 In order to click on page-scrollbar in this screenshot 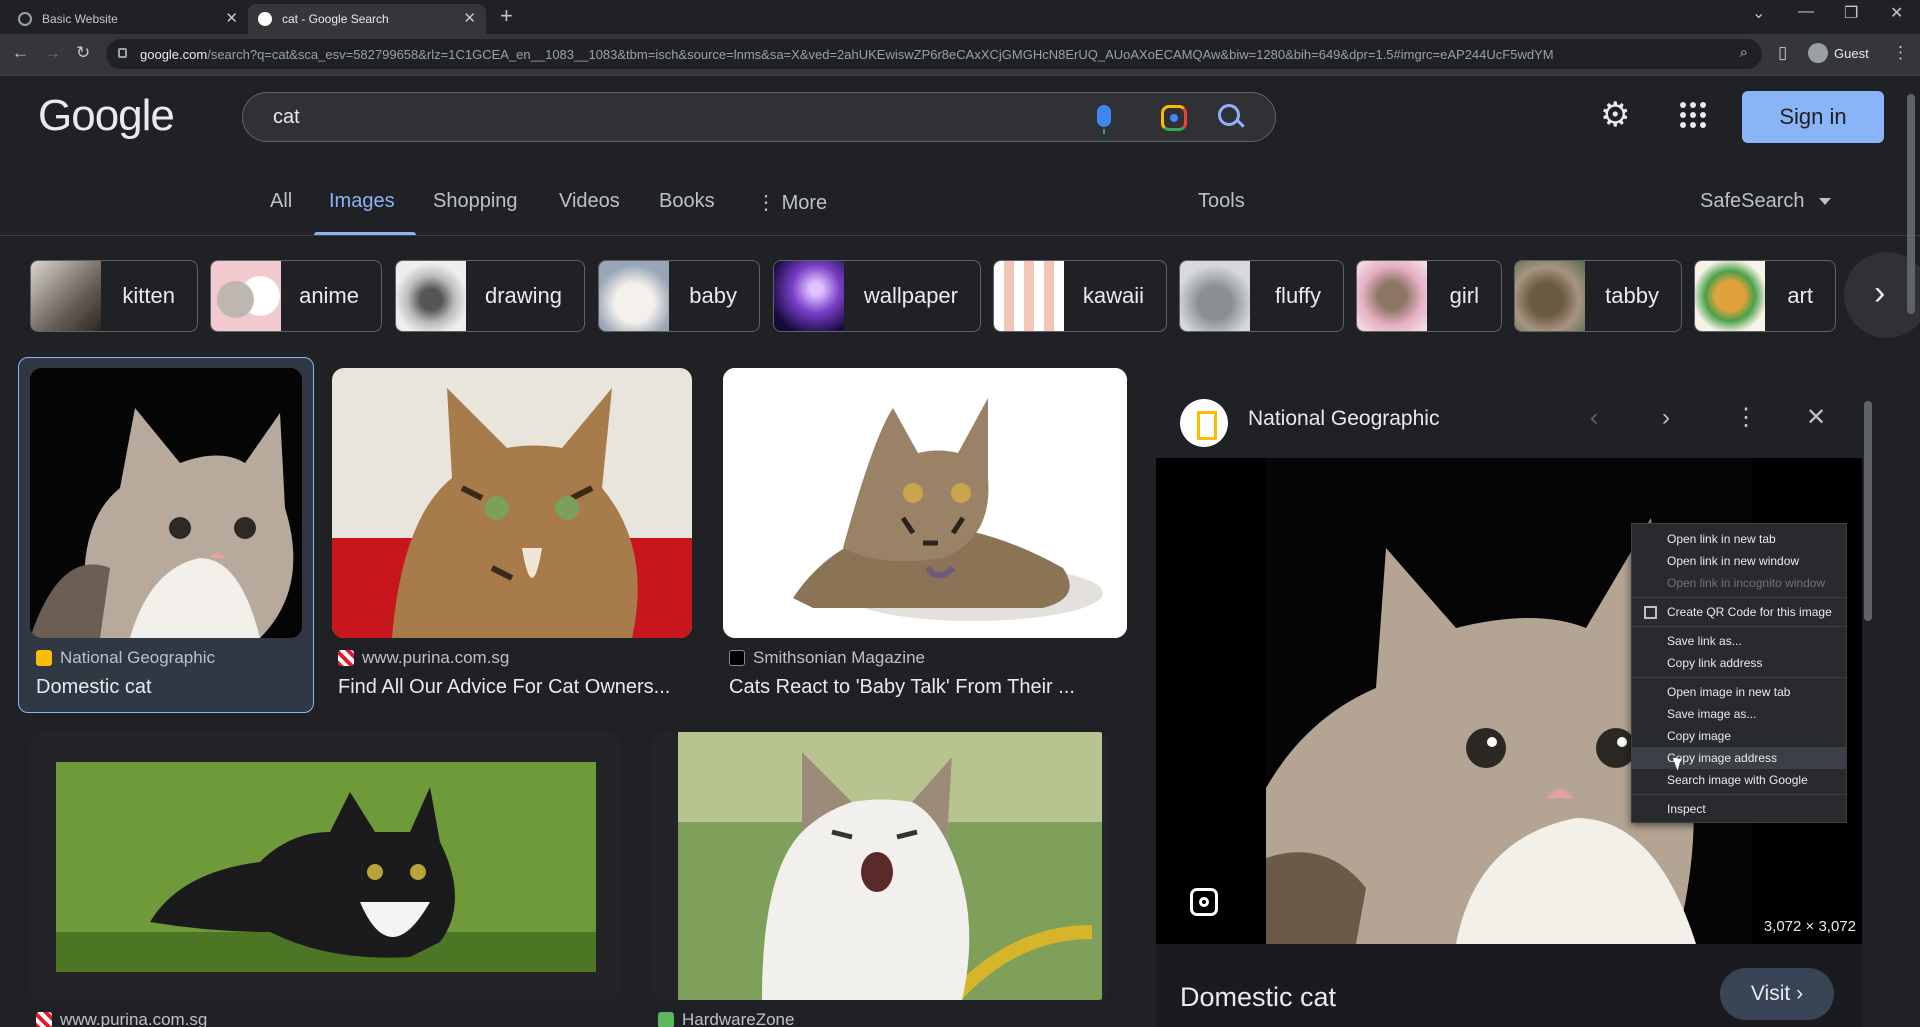, I will do `click(1911, 553)`.